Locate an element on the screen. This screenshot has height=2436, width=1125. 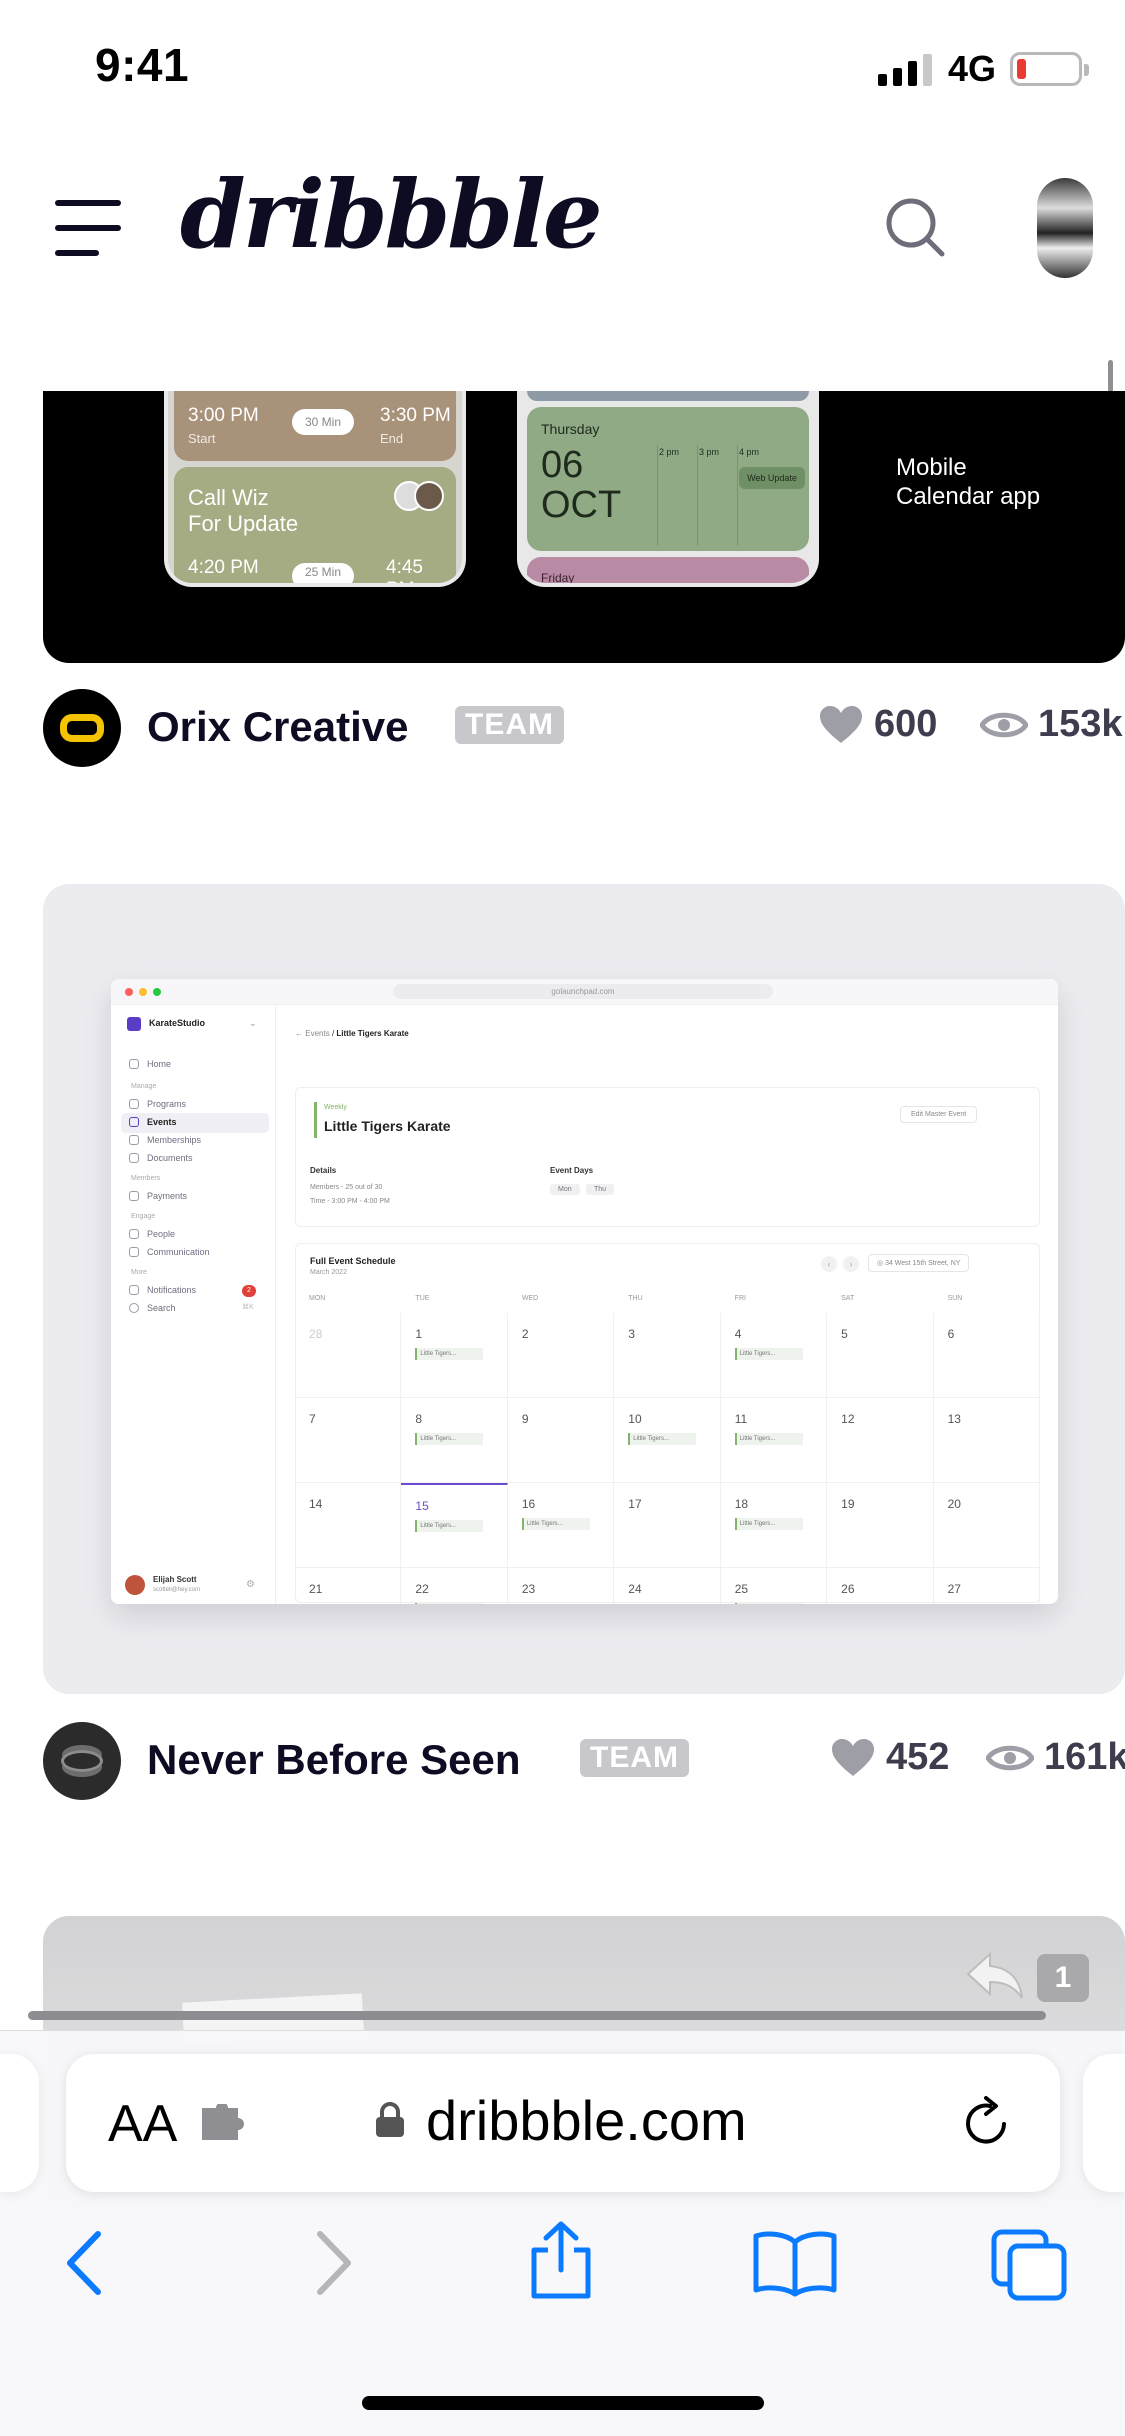
calendar-day-number: 21 is located at coordinates (316, 1589).